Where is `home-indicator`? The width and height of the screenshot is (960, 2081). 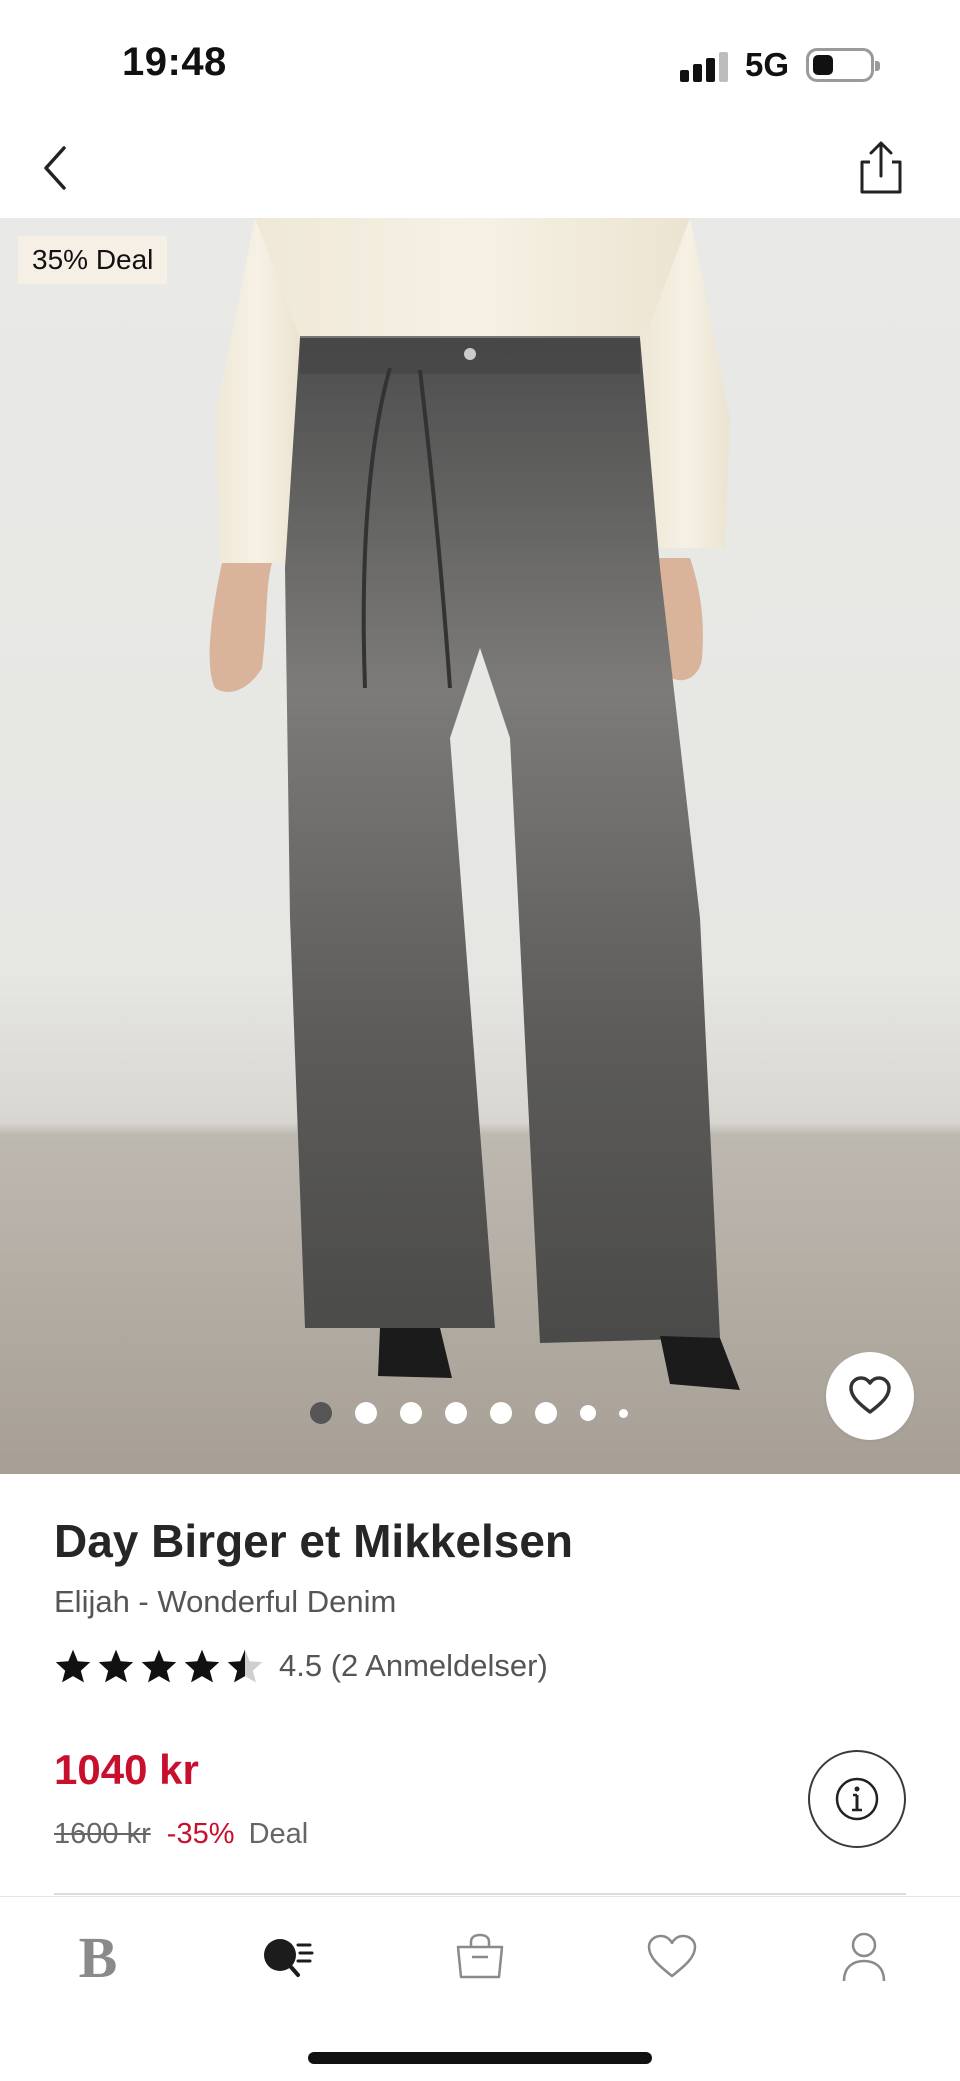
home-indicator is located at coordinates (480, 2058).